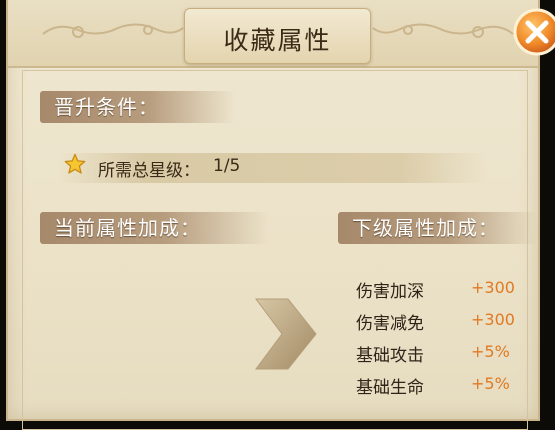  Describe the element at coordinates (438, 228) in the screenshot. I see `next-bonus-header: 下级属性加成：` at that location.